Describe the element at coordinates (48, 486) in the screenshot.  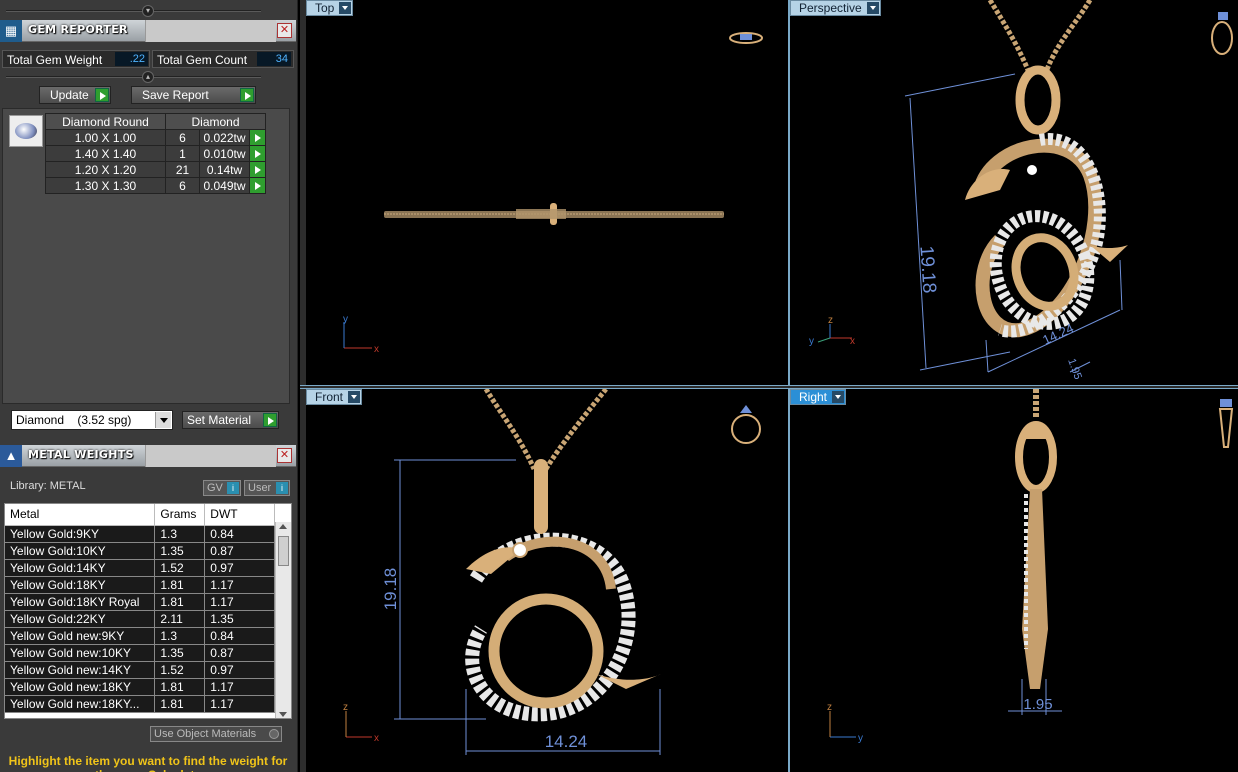
I see `library-label: Library: METAL` at that location.